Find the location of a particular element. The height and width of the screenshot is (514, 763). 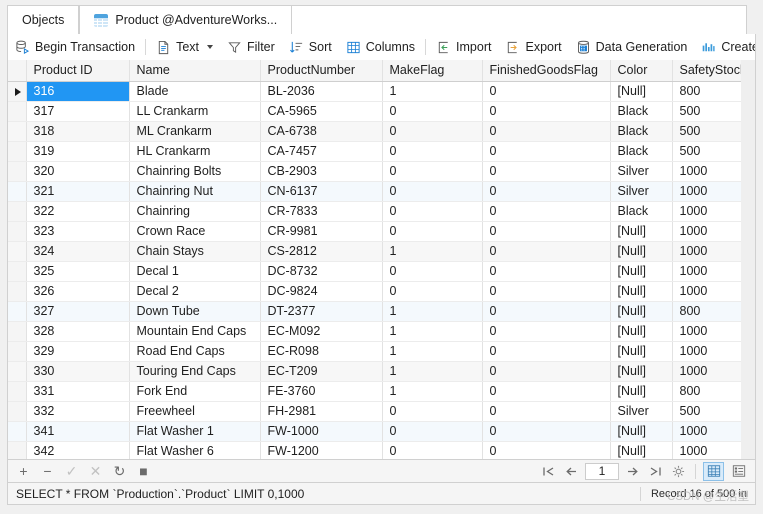

cell-product-number: BL-2036 is located at coordinates (321, 91).